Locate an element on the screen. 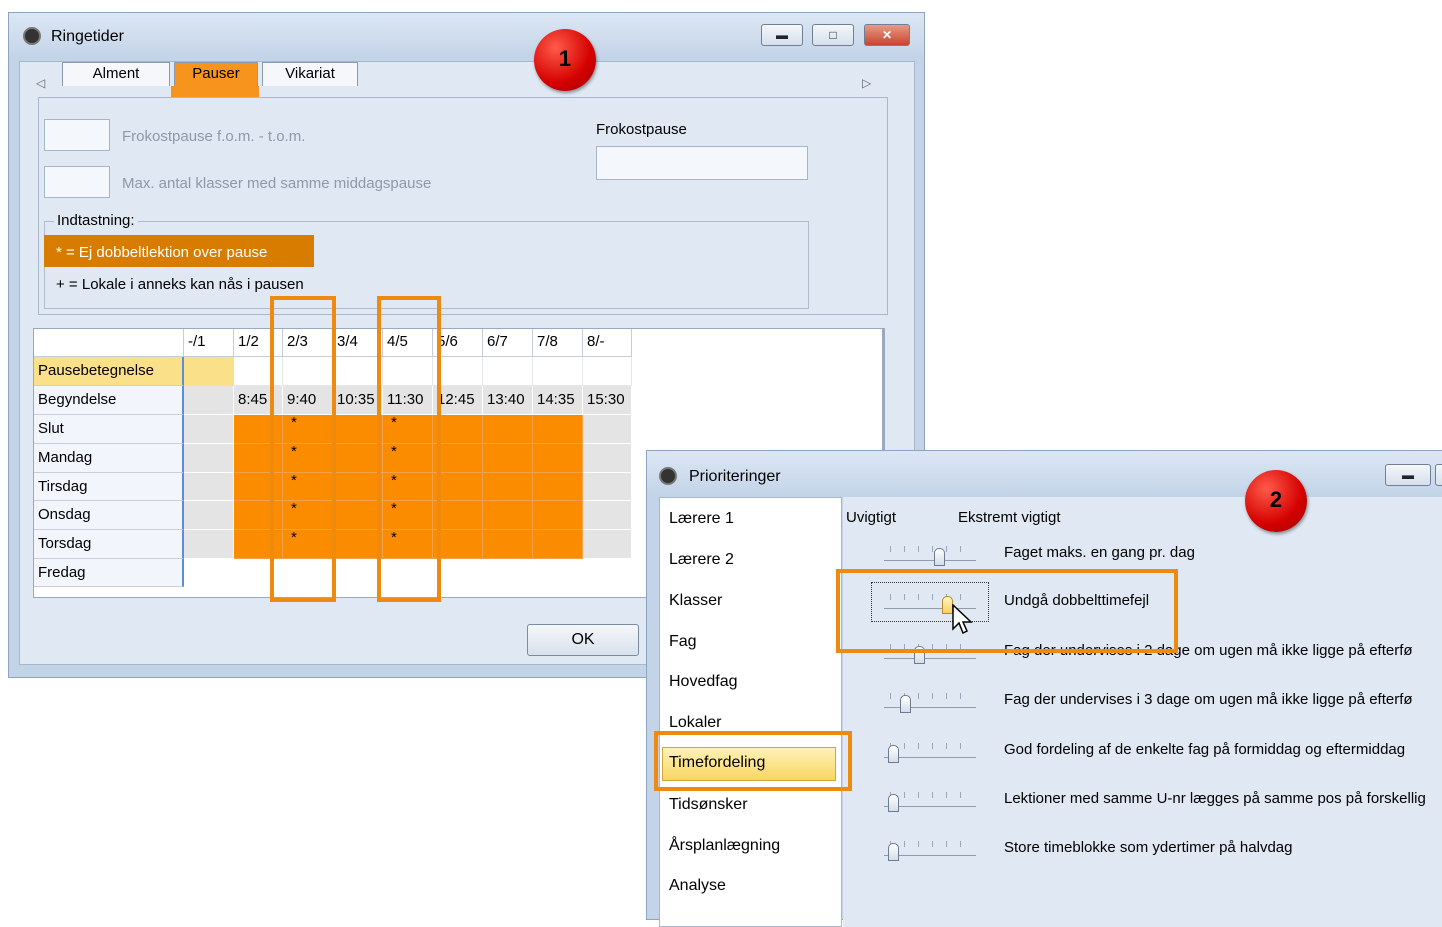 This screenshot has height=927, width=1442. grid-row-header: Slut is located at coordinates (109, 429).